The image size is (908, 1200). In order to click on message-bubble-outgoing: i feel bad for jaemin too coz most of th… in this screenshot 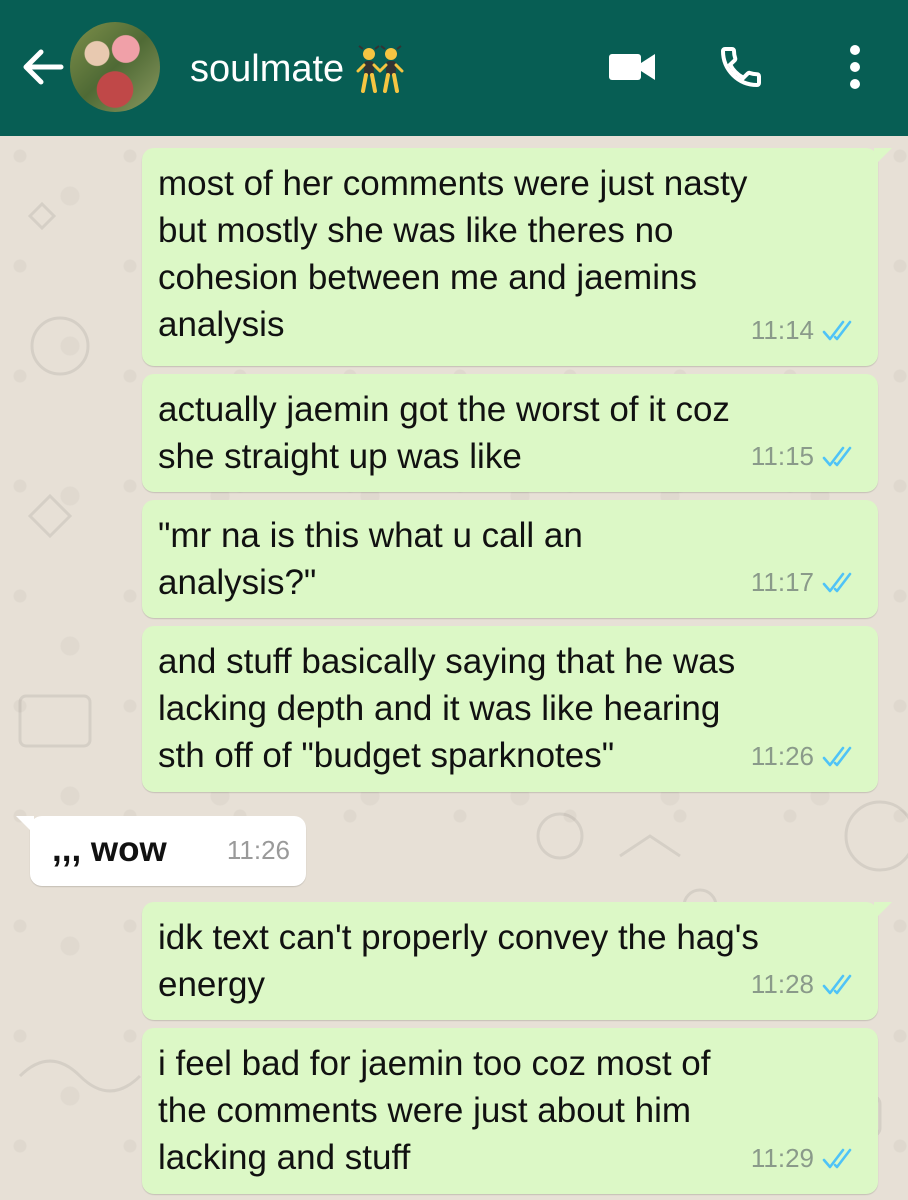, I will do `click(510, 1111)`.